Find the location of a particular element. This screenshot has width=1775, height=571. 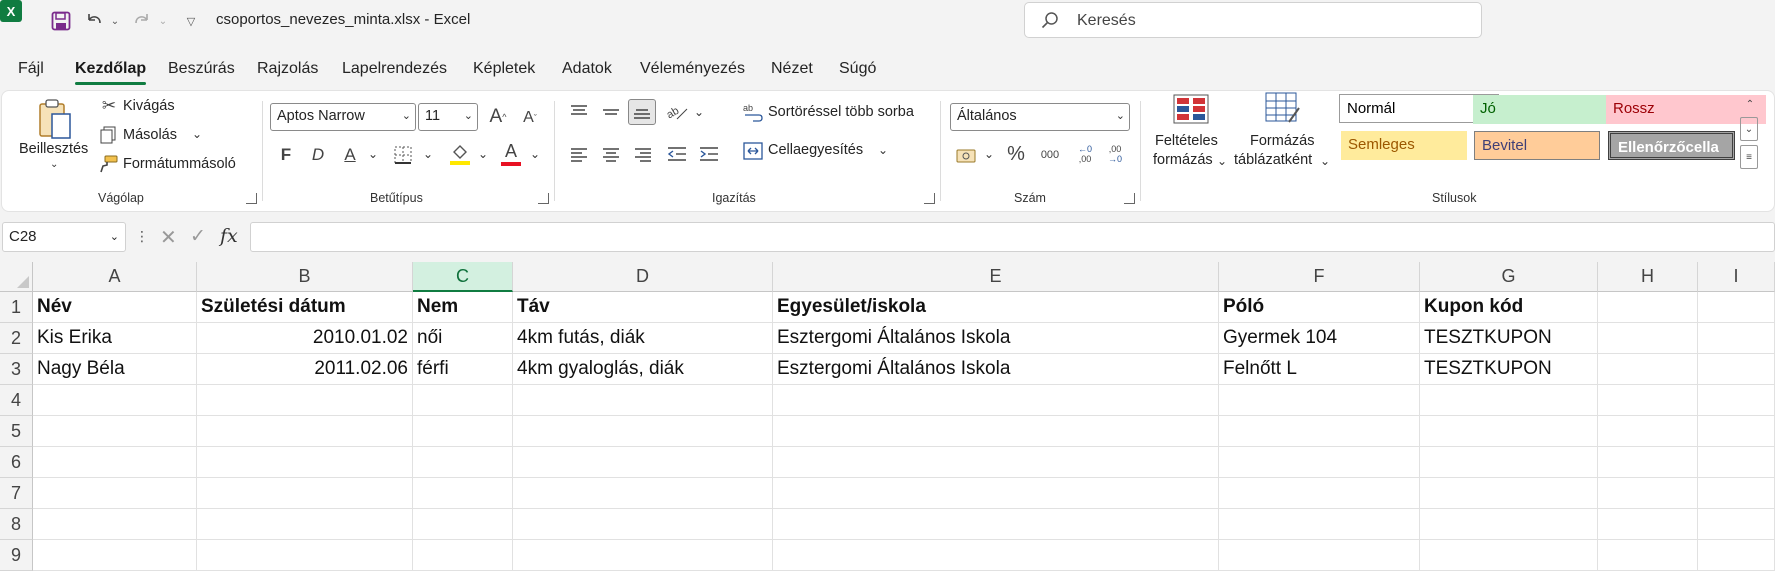

enter-icon: ✓ is located at coordinates (198, 236).